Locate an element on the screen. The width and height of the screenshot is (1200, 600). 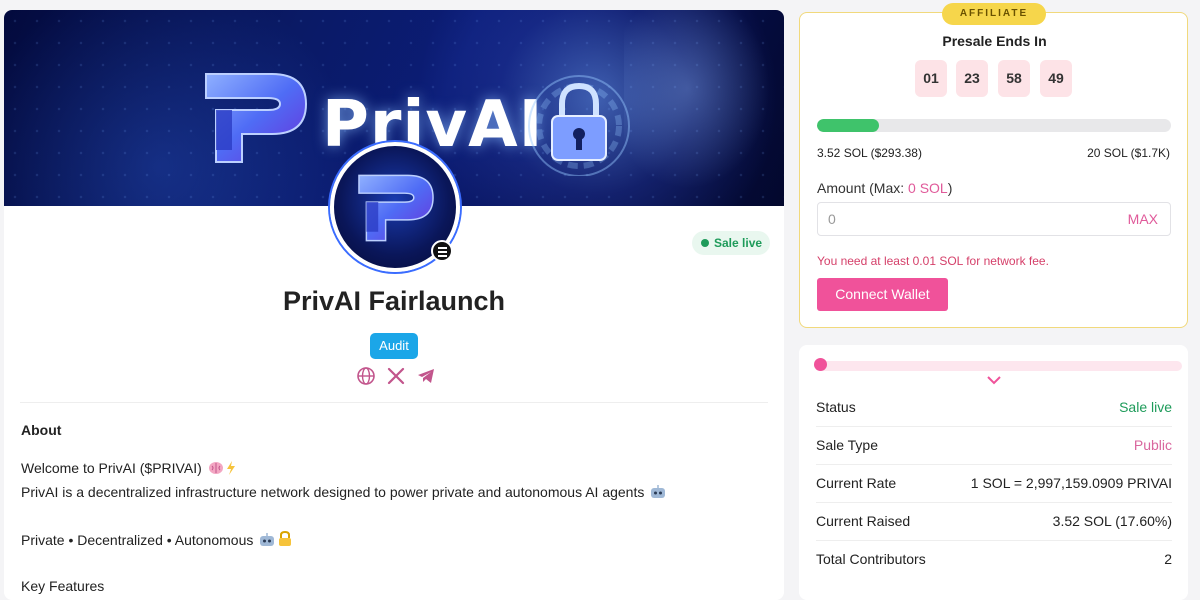
hard-cap: 20 SOL ($1.7K) is located at coordinates (1128, 153).